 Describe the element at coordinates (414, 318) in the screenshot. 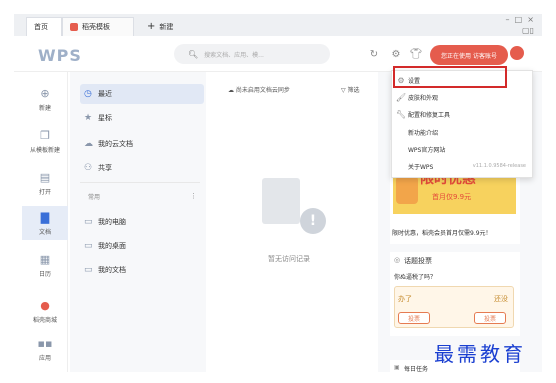

I see `vote-yes-button: 投票` at that location.